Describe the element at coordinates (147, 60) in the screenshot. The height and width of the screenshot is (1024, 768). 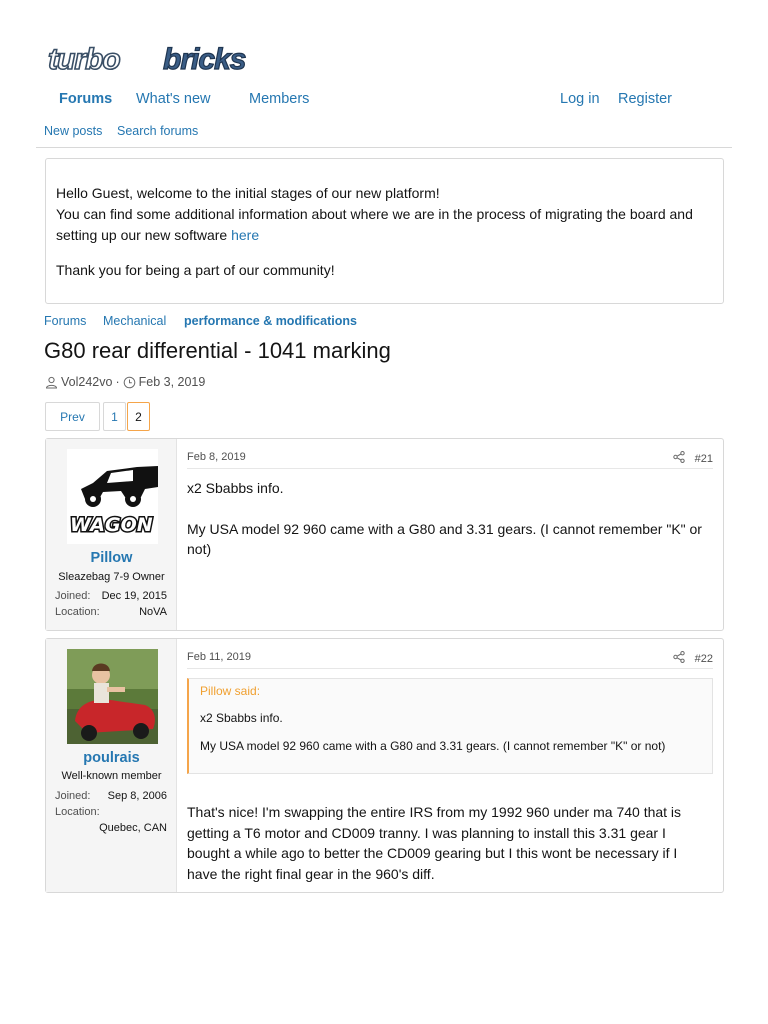
I see `turbobricks-logo-image: turbo bricks` at that location.